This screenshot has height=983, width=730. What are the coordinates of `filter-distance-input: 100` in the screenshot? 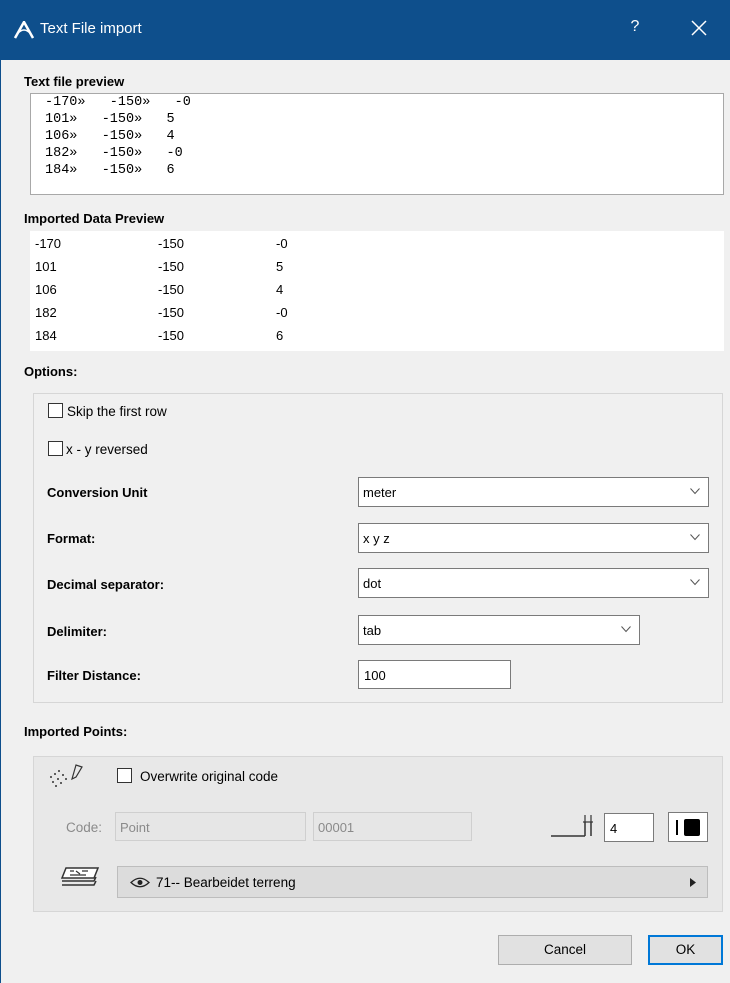 It's located at (434, 674).